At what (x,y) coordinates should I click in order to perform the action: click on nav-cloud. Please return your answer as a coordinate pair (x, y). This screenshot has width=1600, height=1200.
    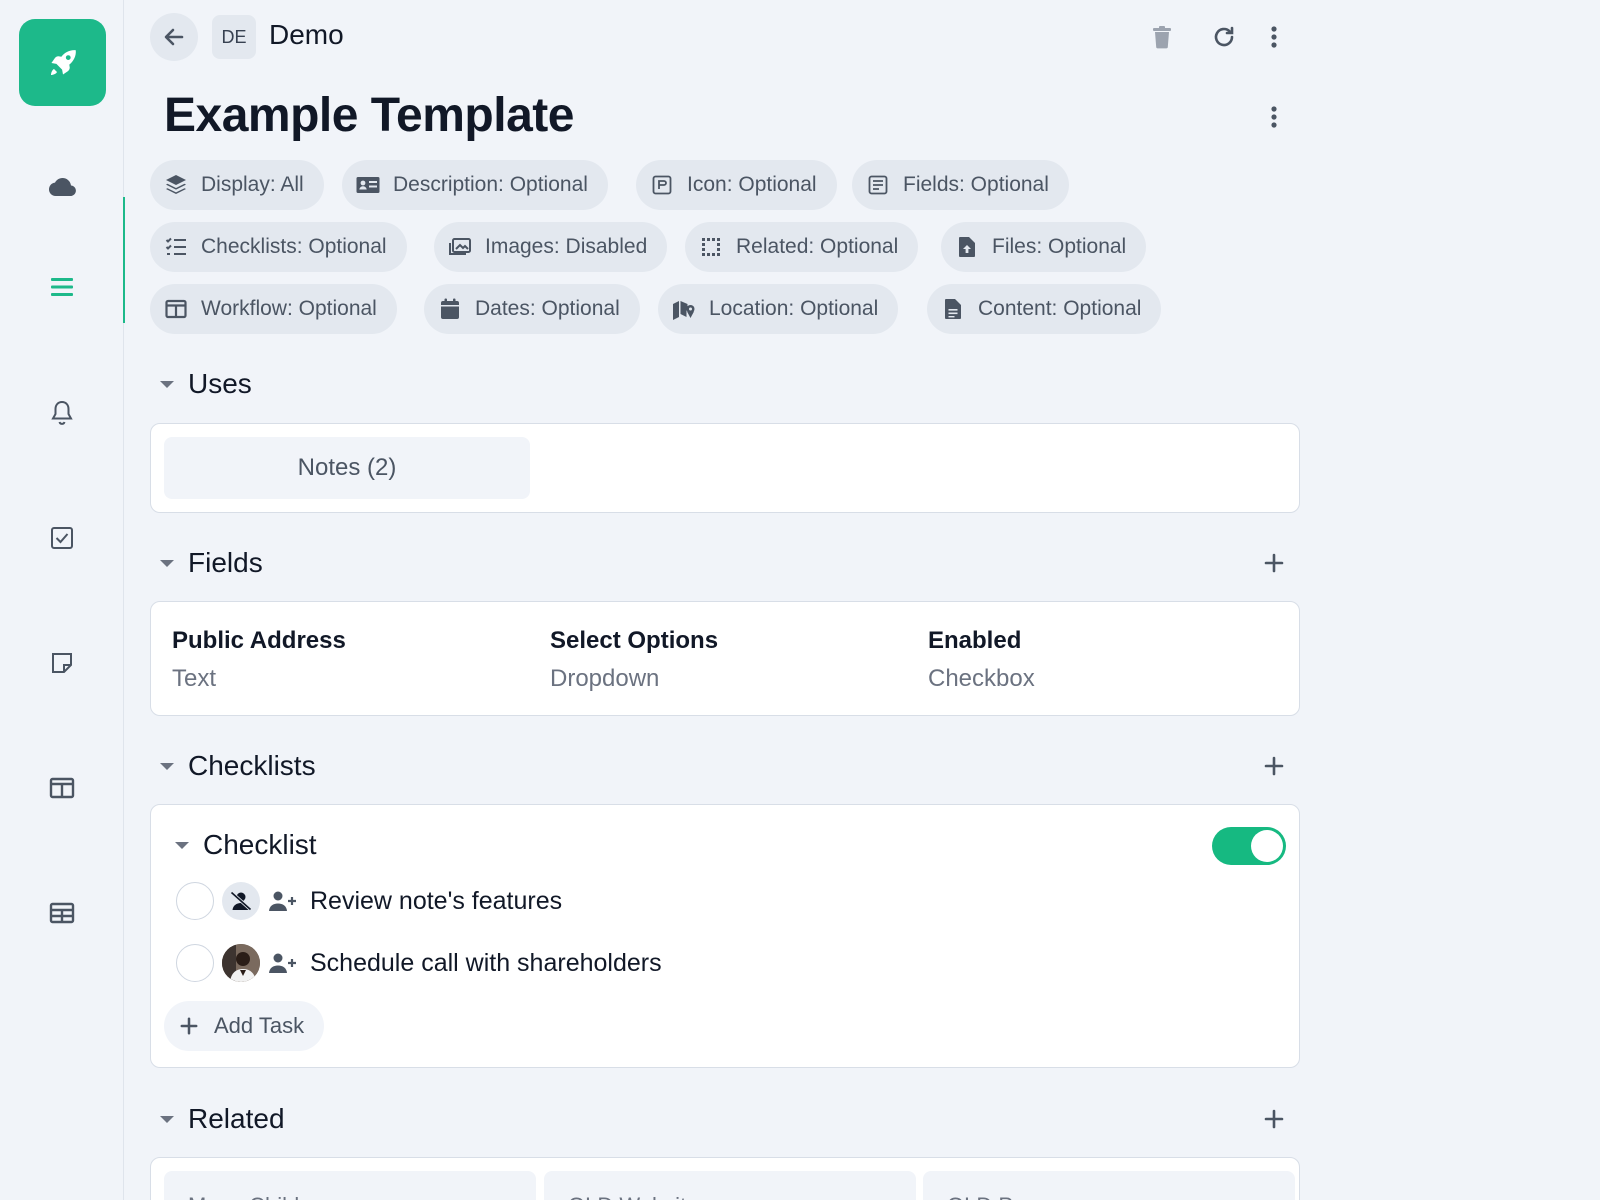
    Looking at the image, I should click on (62, 187).